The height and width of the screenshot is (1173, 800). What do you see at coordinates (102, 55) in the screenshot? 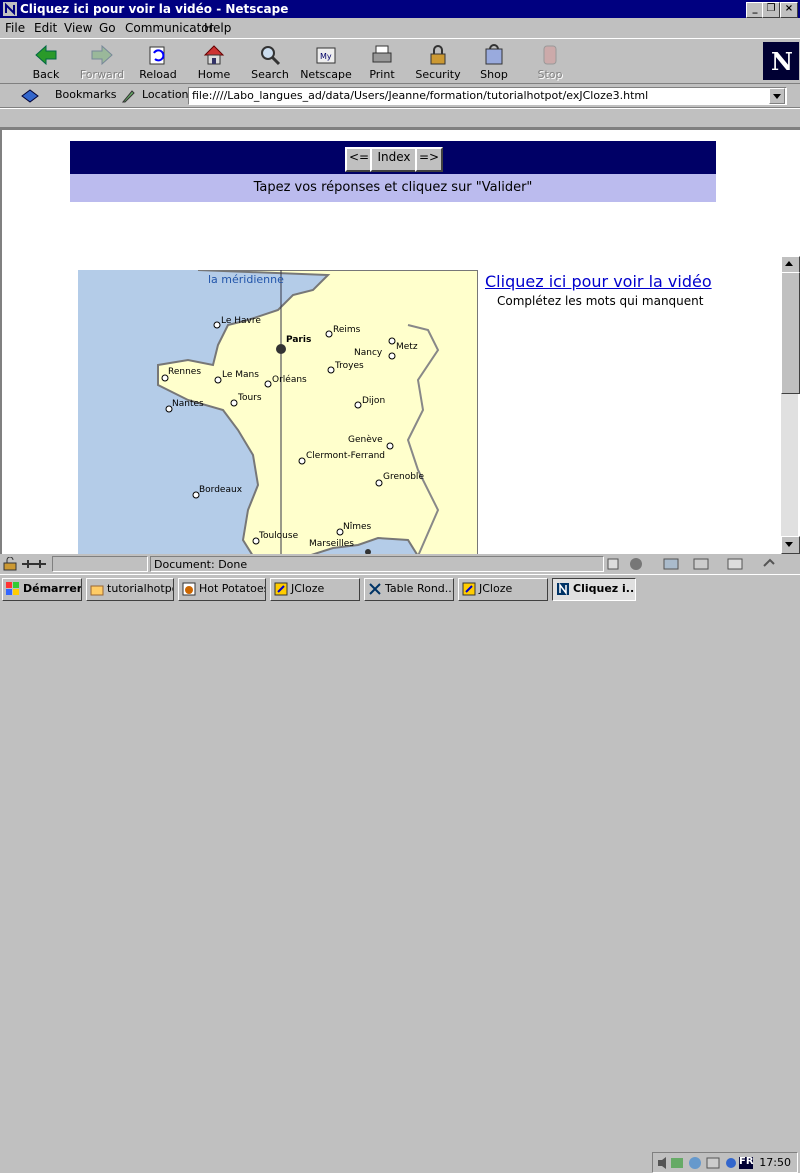
I see `forward-arrow-icon` at bounding box center [102, 55].